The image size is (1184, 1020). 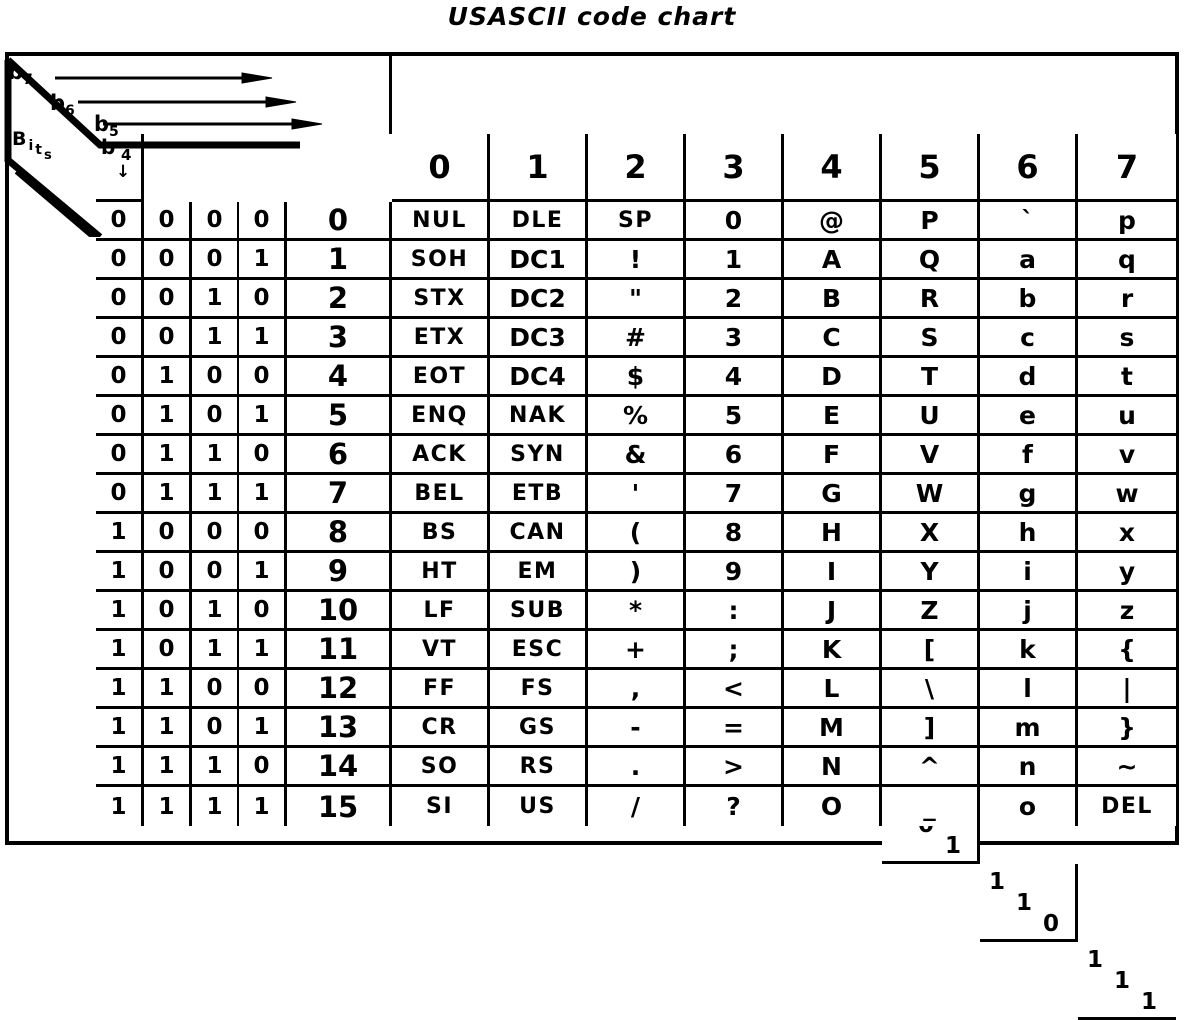 I want to click on row-8-bit3-value: 0, so click(x=168, y=533).